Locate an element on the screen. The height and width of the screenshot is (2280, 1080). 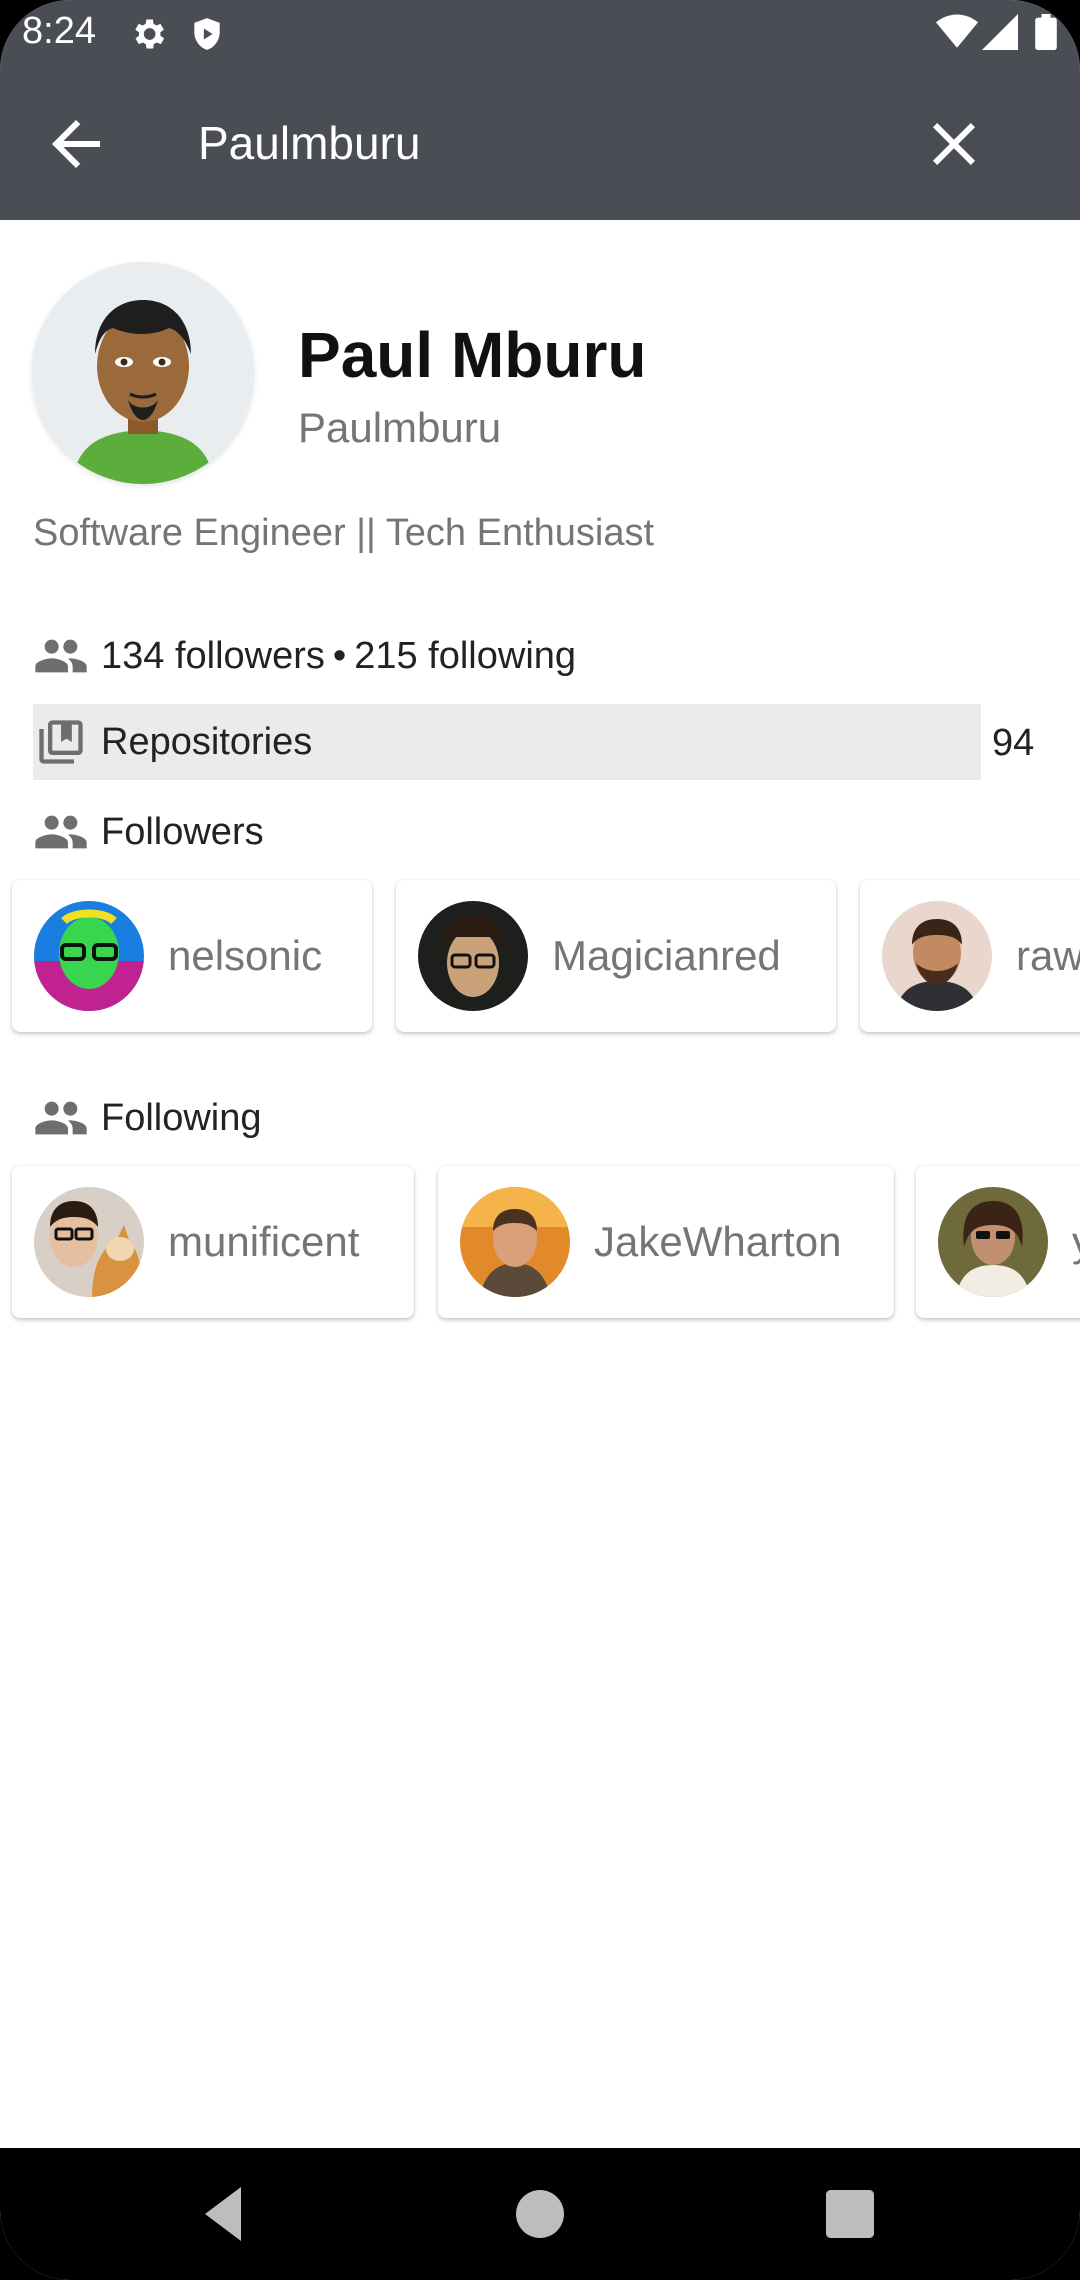
user-card-follower: nelsonic is located at coordinates (192, 956).